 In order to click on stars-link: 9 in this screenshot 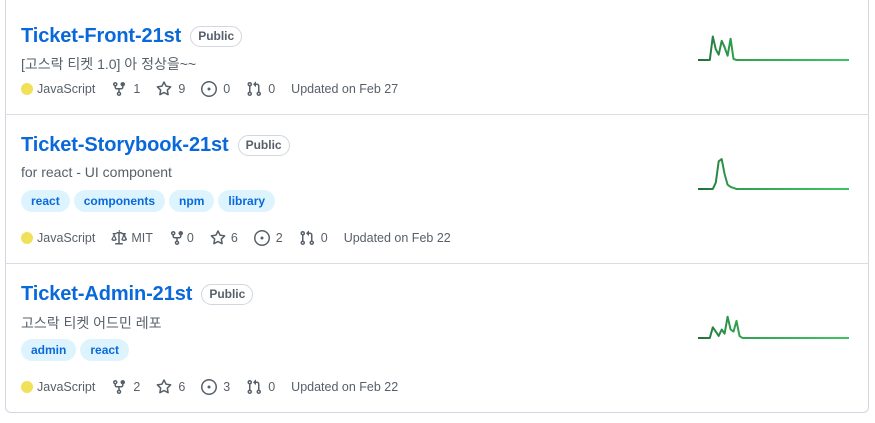, I will do `click(170, 89)`.